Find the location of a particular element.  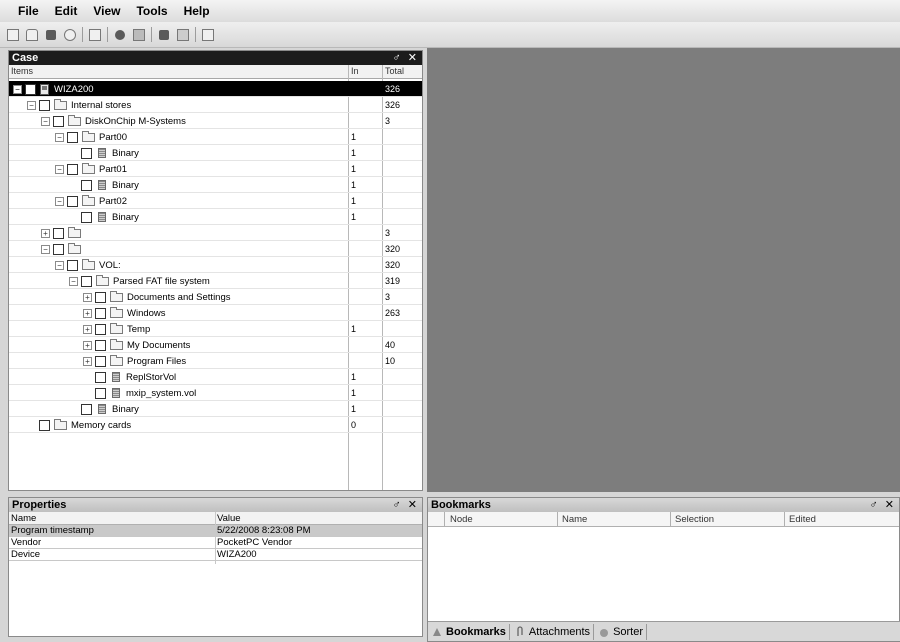

tree-row: +3 is located at coordinates (215, 233).